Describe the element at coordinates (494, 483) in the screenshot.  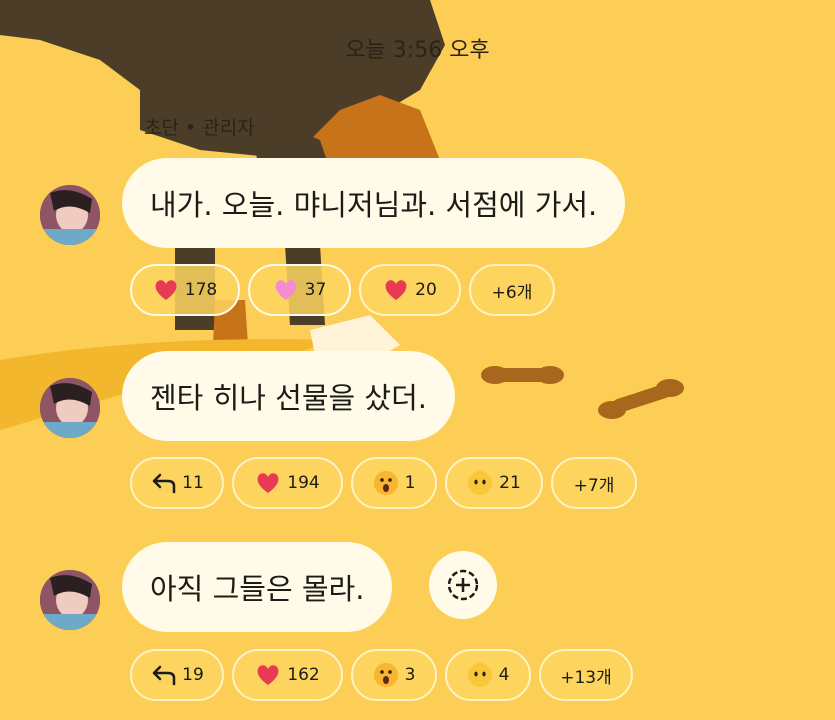
I see `reaction-chip: 21` at that location.